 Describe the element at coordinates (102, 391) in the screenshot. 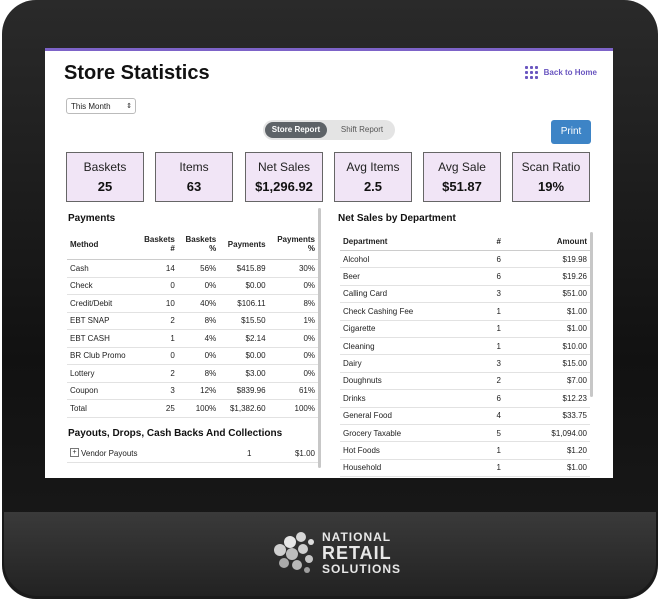

I see `cell: Coupon` at that location.